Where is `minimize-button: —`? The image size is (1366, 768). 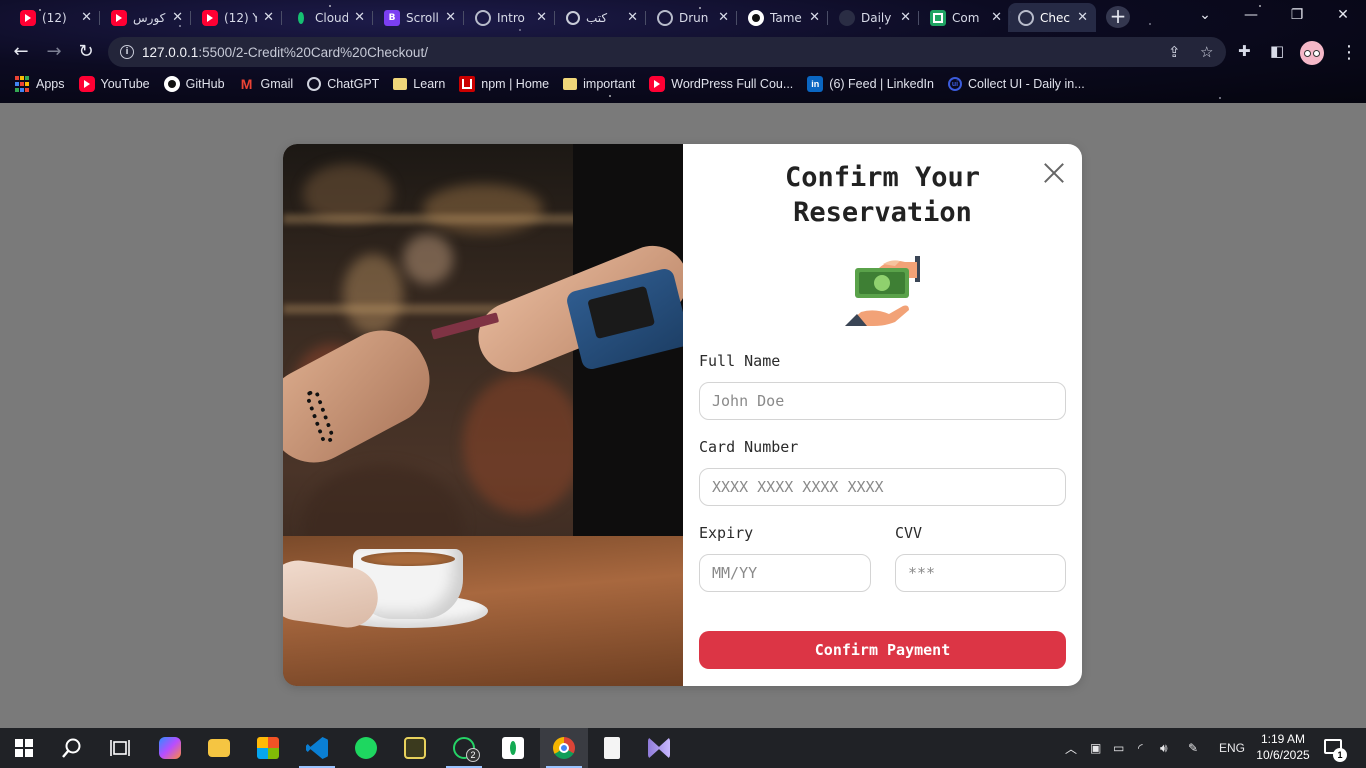
minimize-button: — is located at coordinates (1251, 15).